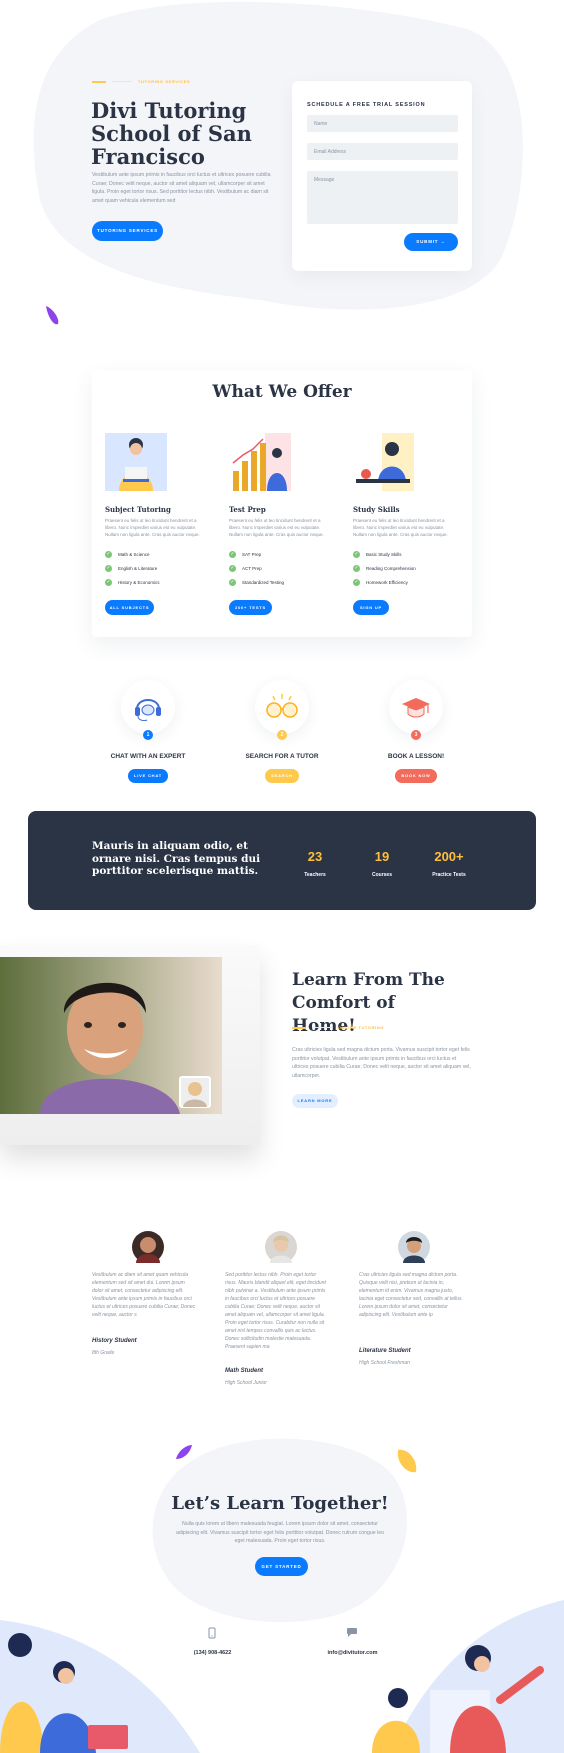  What do you see at coordinates (245, 554) in the screenshot?
I see `offer-card-2-item: ✓ SAT Prep` at bounding box center [245, 554].